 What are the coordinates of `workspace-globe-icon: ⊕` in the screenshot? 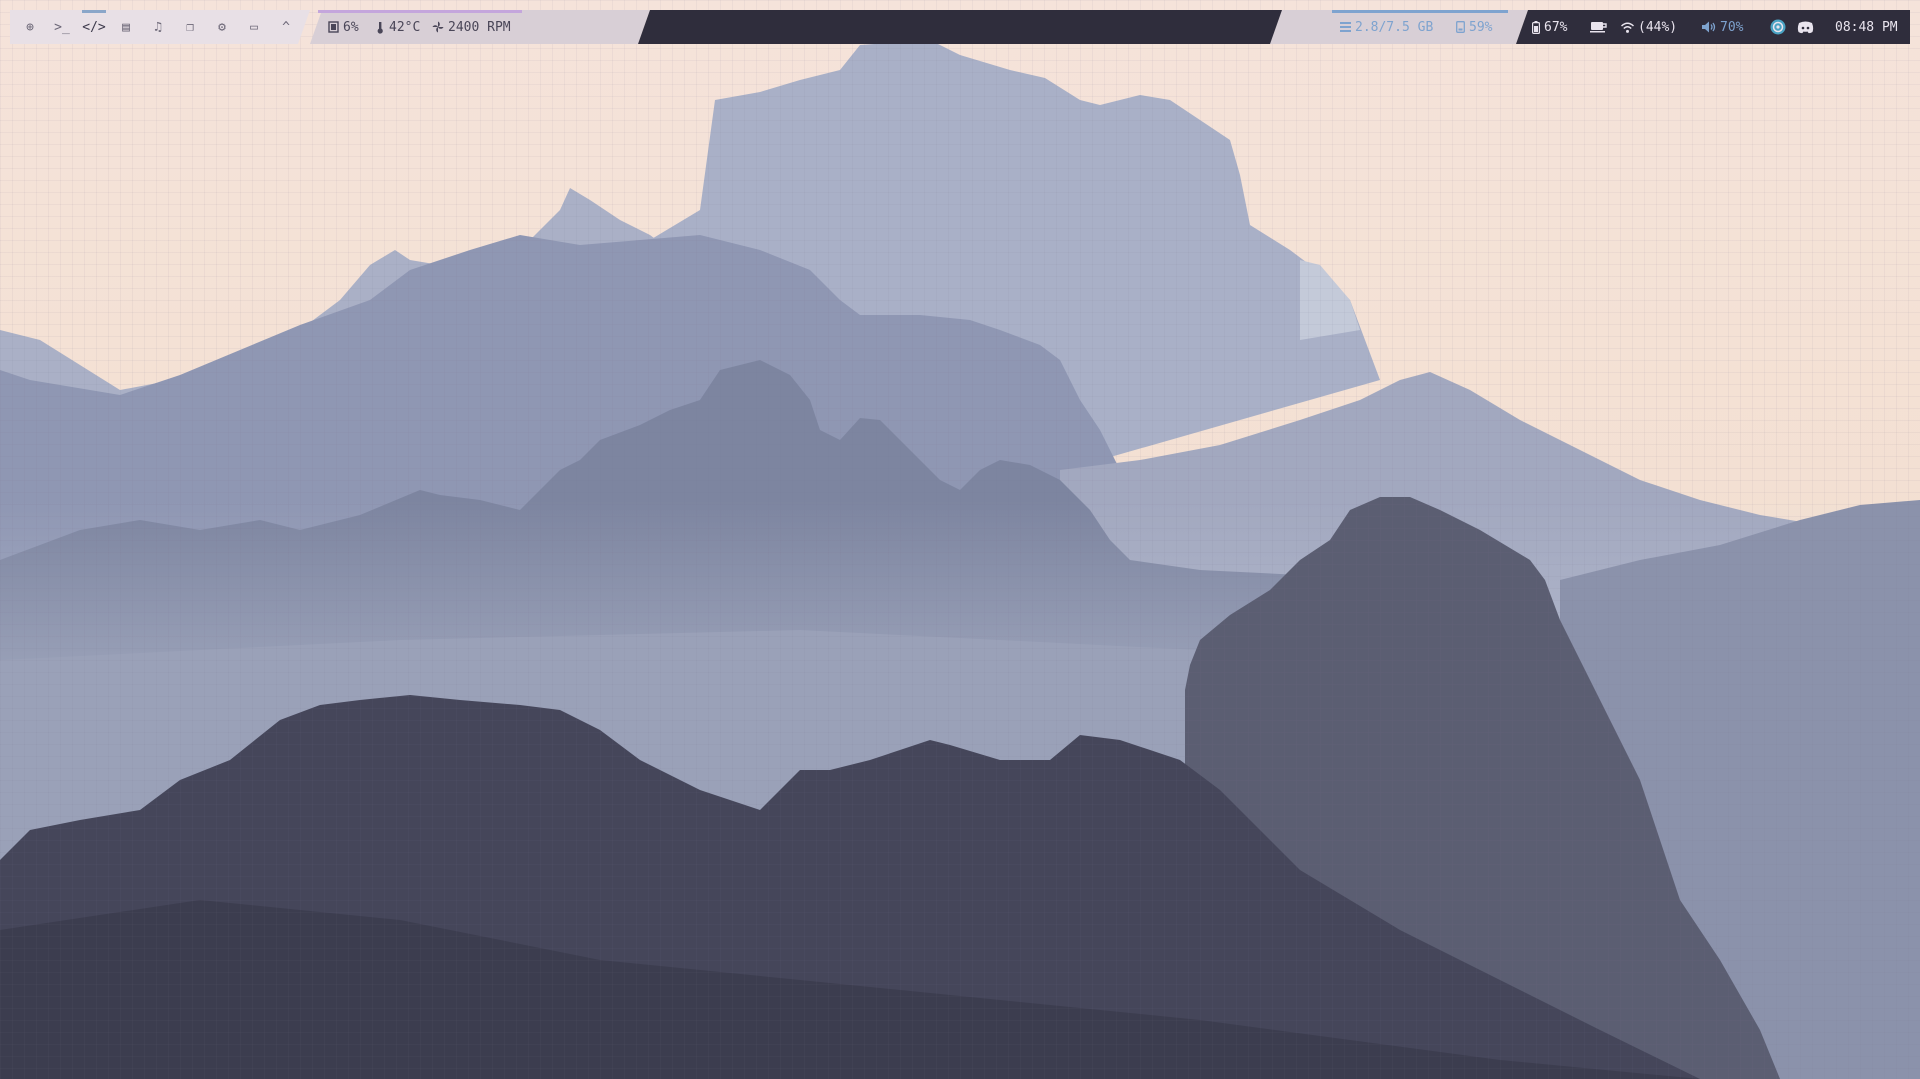 It's located at (30, 27).